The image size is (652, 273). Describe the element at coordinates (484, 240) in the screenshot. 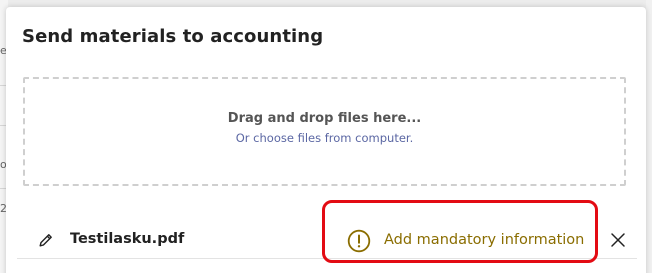

I see `mandatory-info-label: Add mandatory information` at that location.